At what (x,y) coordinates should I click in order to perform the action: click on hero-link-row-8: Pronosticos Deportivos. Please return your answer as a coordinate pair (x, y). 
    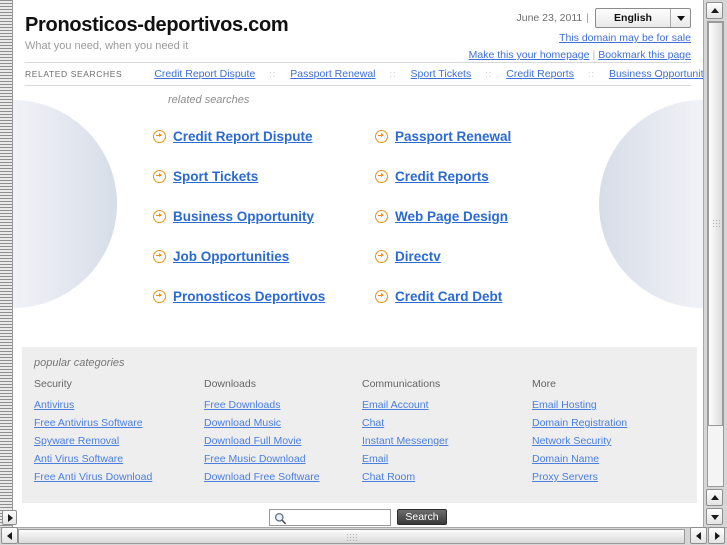
    Looking at the image, I should click on (264, 296).